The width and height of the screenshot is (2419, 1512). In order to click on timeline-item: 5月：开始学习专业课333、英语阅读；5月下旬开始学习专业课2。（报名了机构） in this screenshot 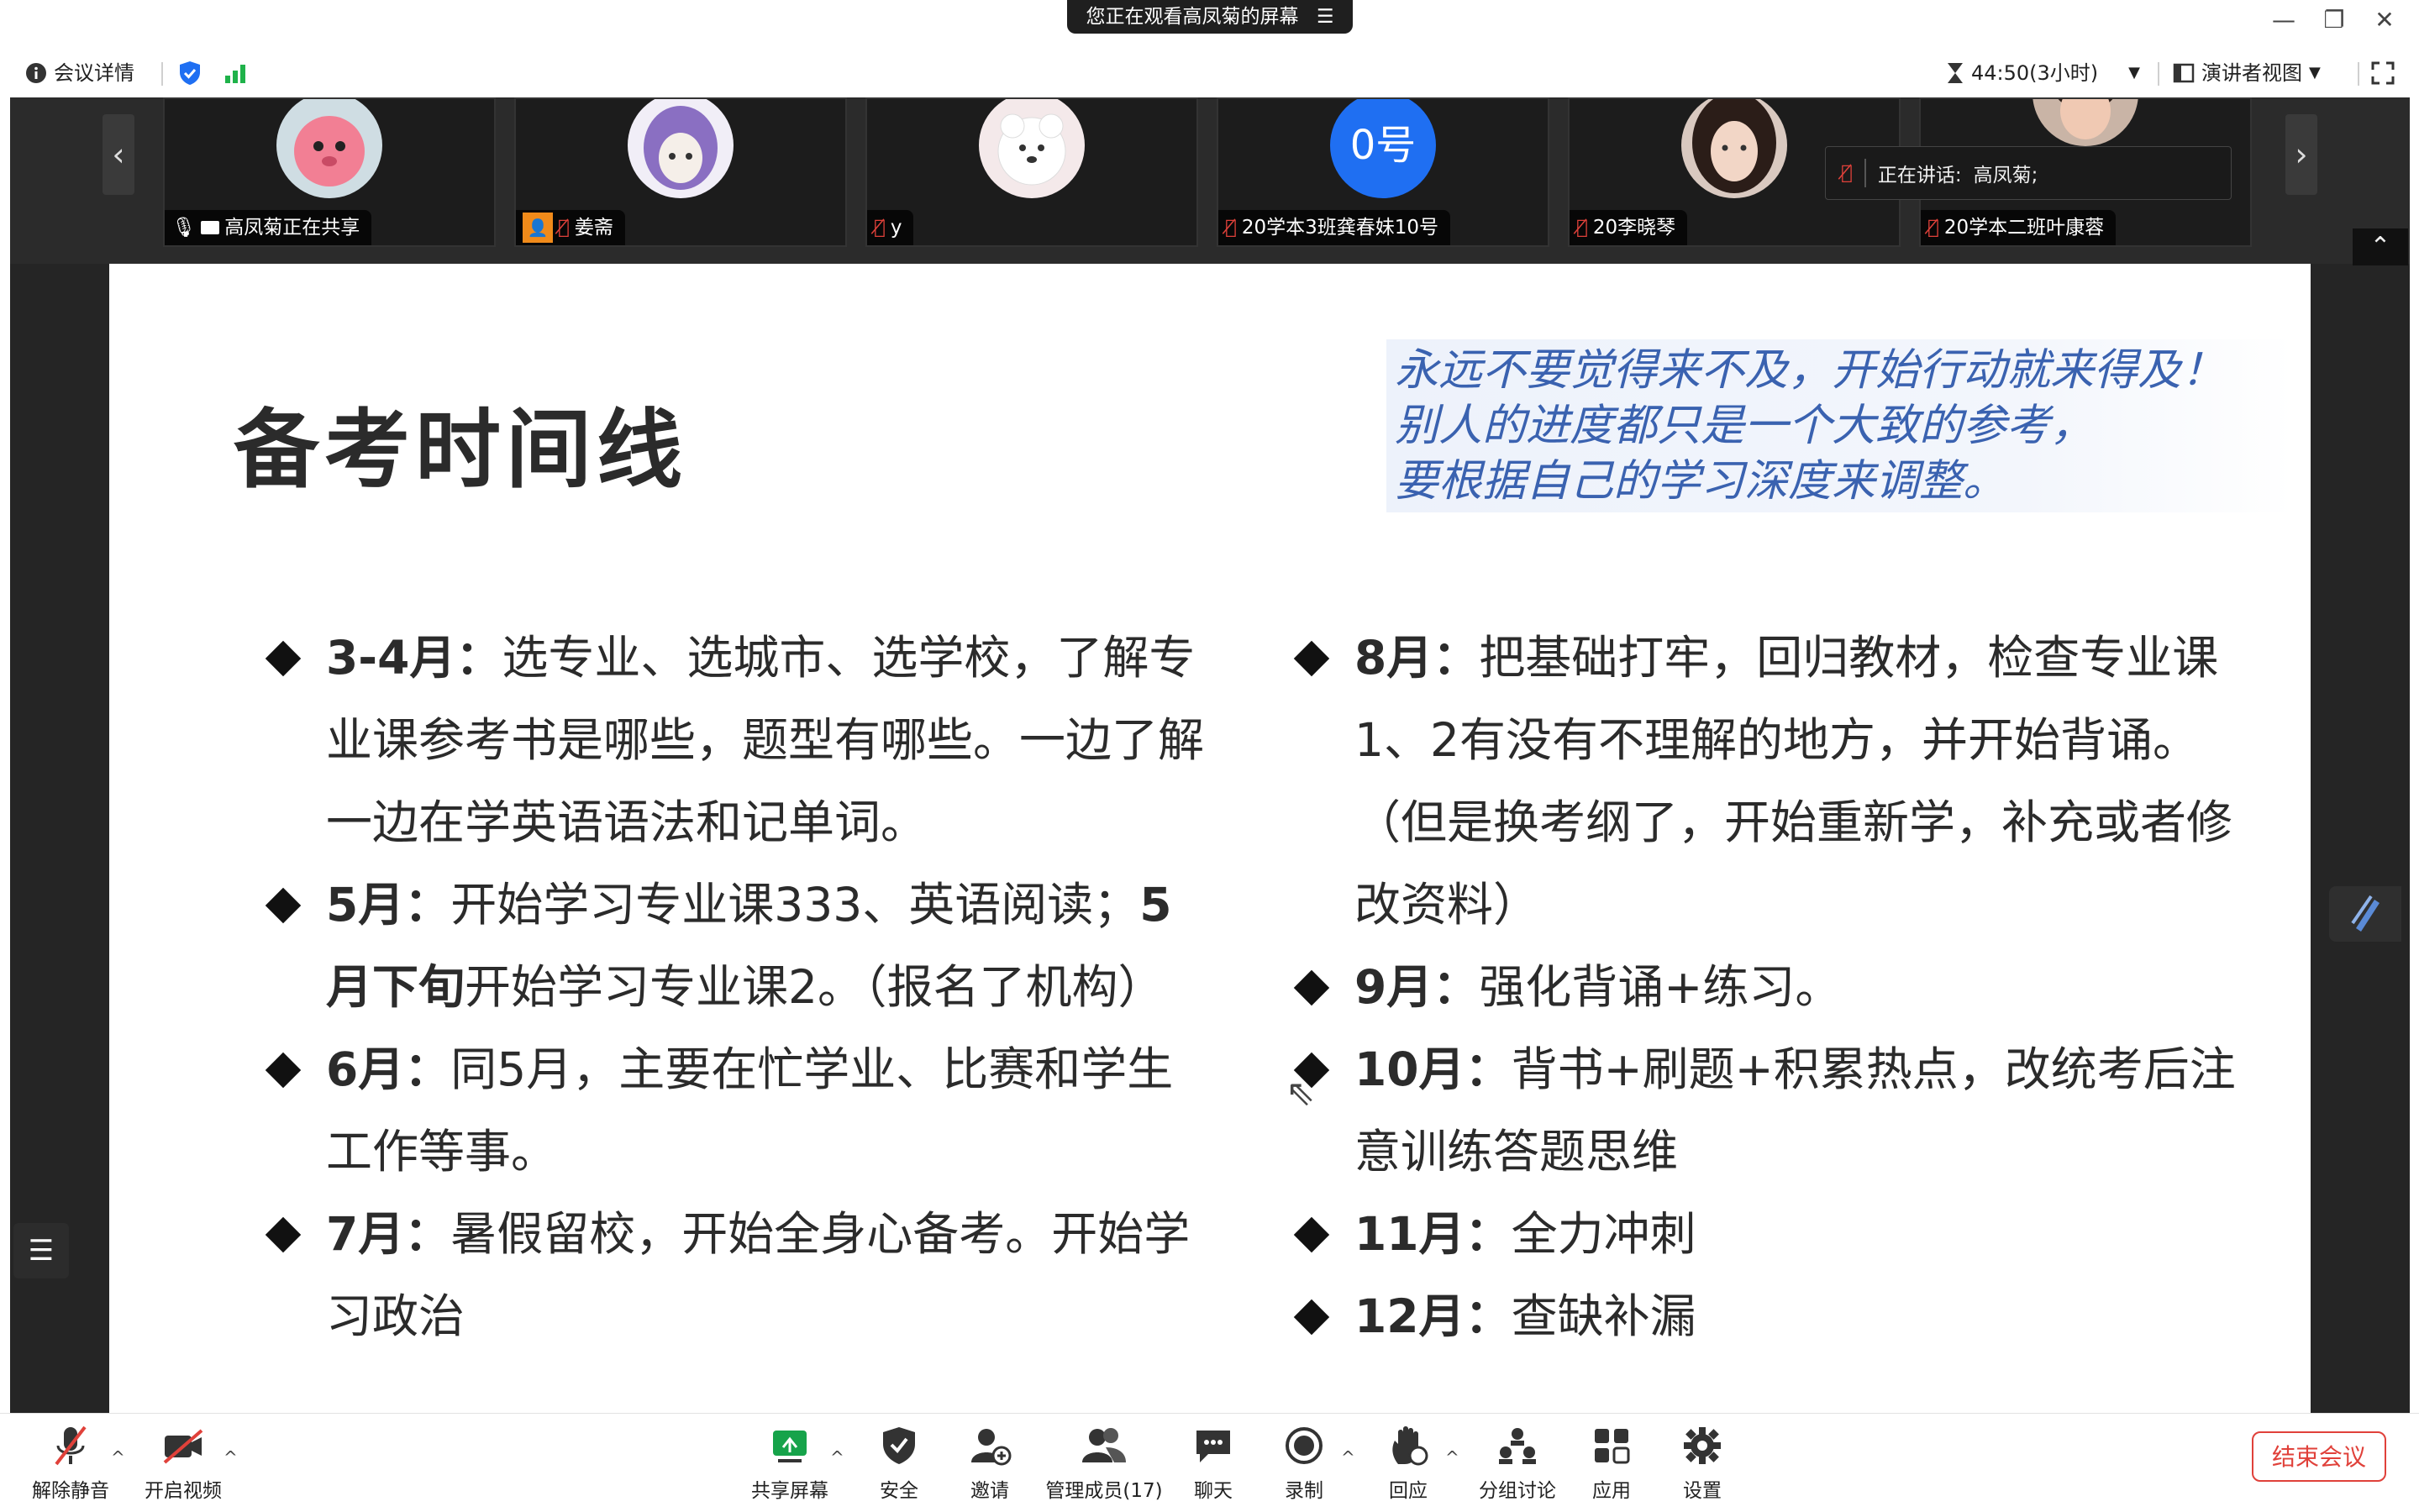, I will do `click(741, 946)`.